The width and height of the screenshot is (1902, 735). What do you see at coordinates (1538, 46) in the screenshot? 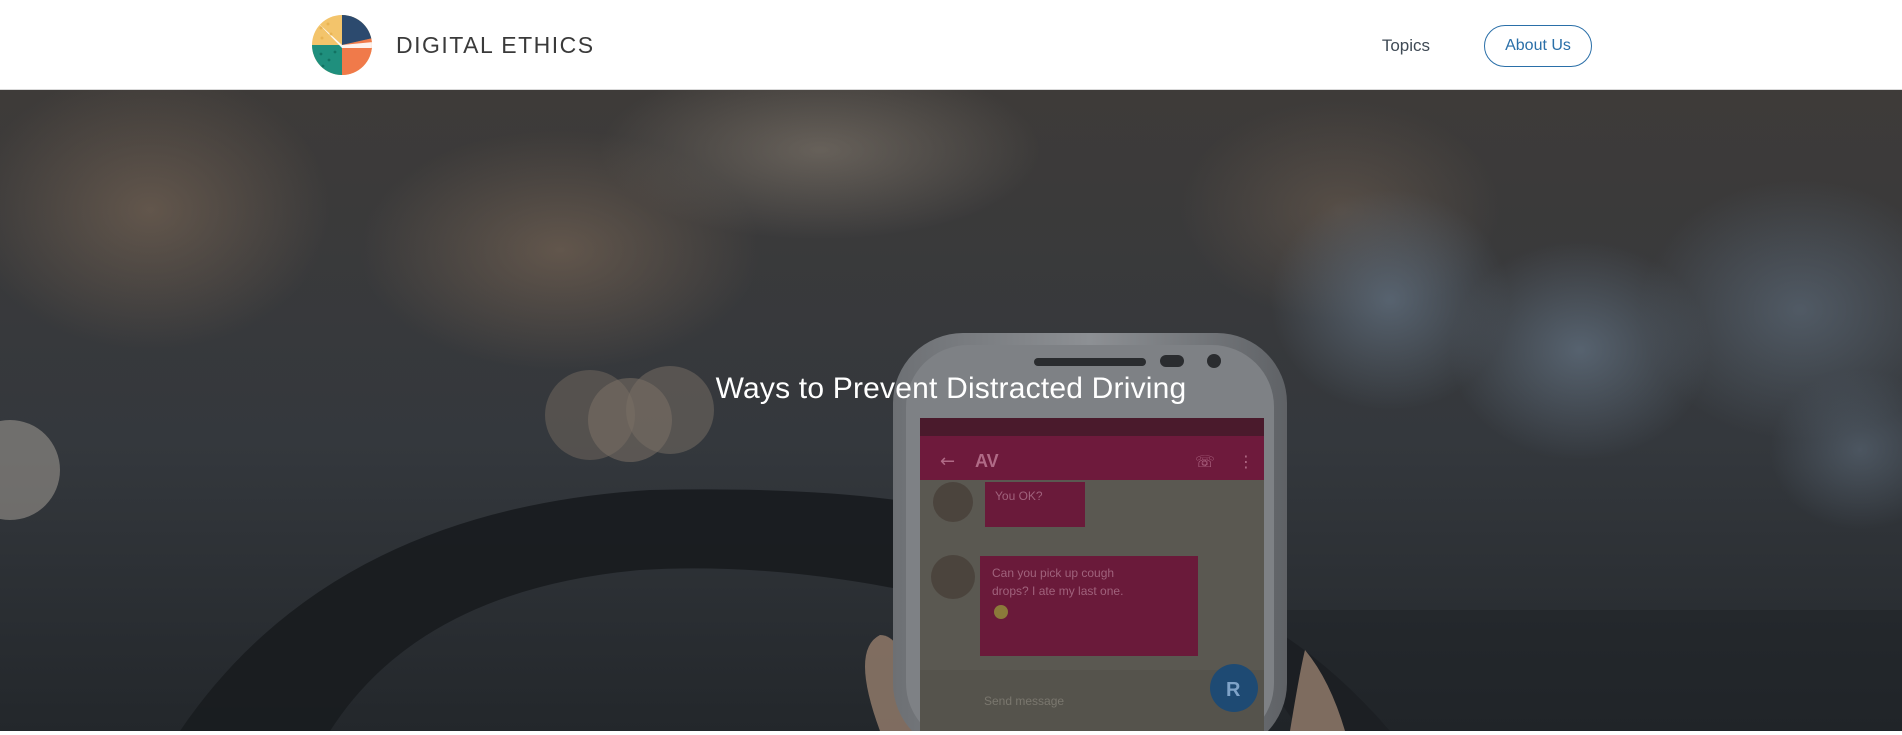
I see `nav-about-us-button: About Us` at bounding box center [1538, 46].